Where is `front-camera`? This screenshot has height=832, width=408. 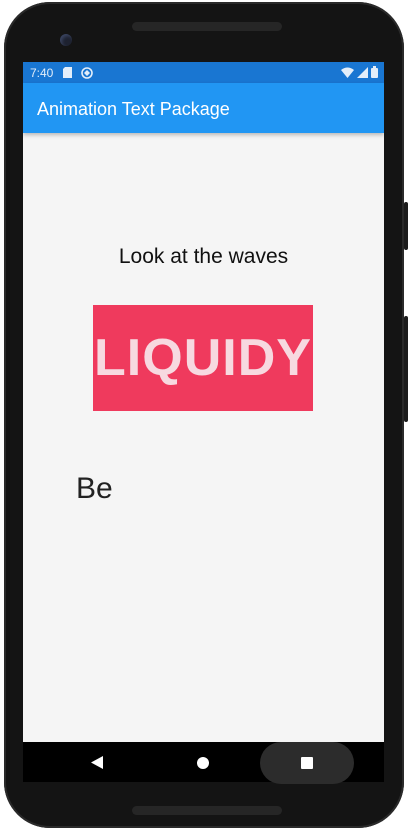
front-camera is located at coordinates (66, 40).